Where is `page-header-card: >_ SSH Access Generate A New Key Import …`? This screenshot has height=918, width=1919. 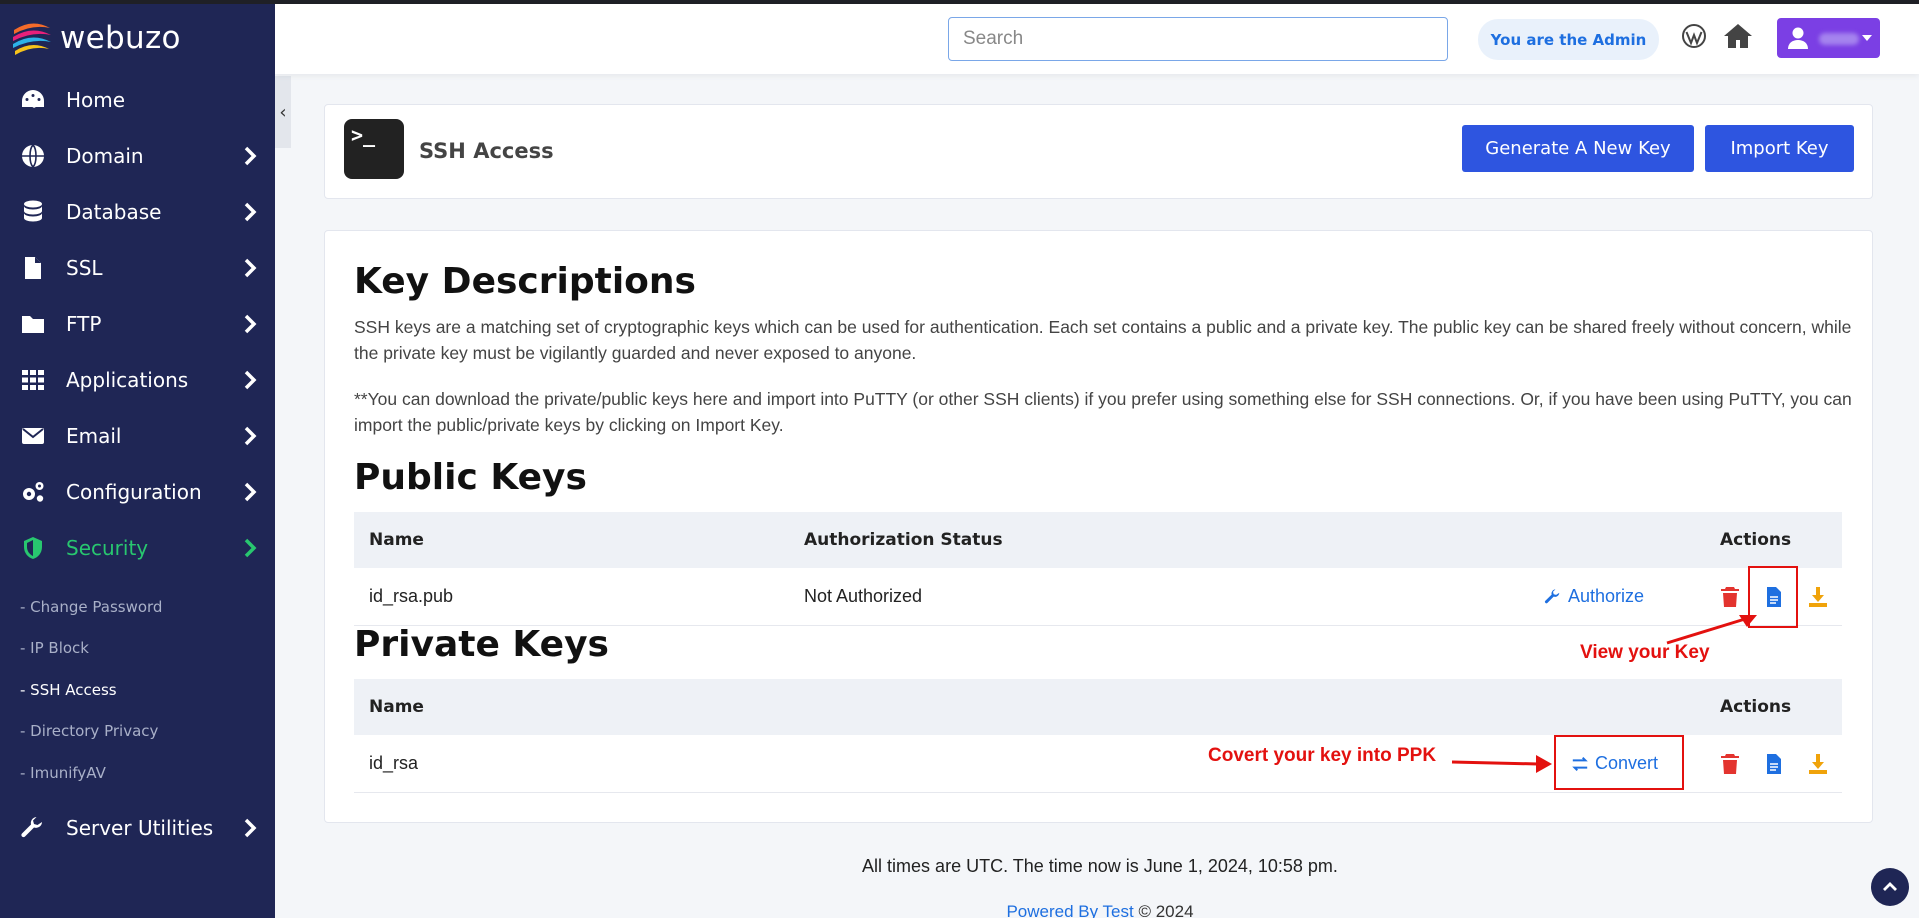 page-header-card: >_ SSH Access Generate A New Key Import … is located at coordinates (1098, 151).